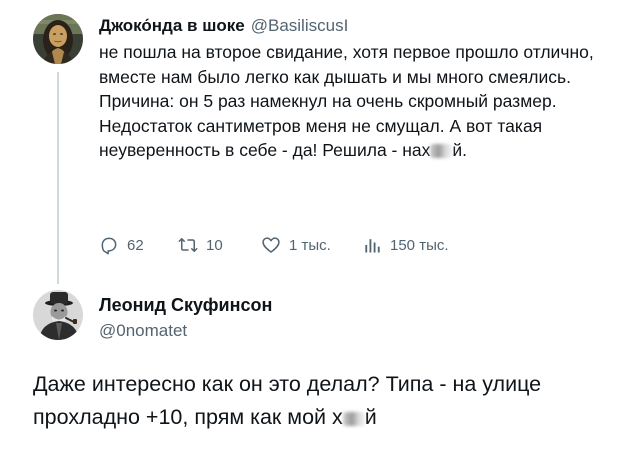 The width and height of the screenshot is (640, 475). I want to click on like-icon, so click(271, 245).